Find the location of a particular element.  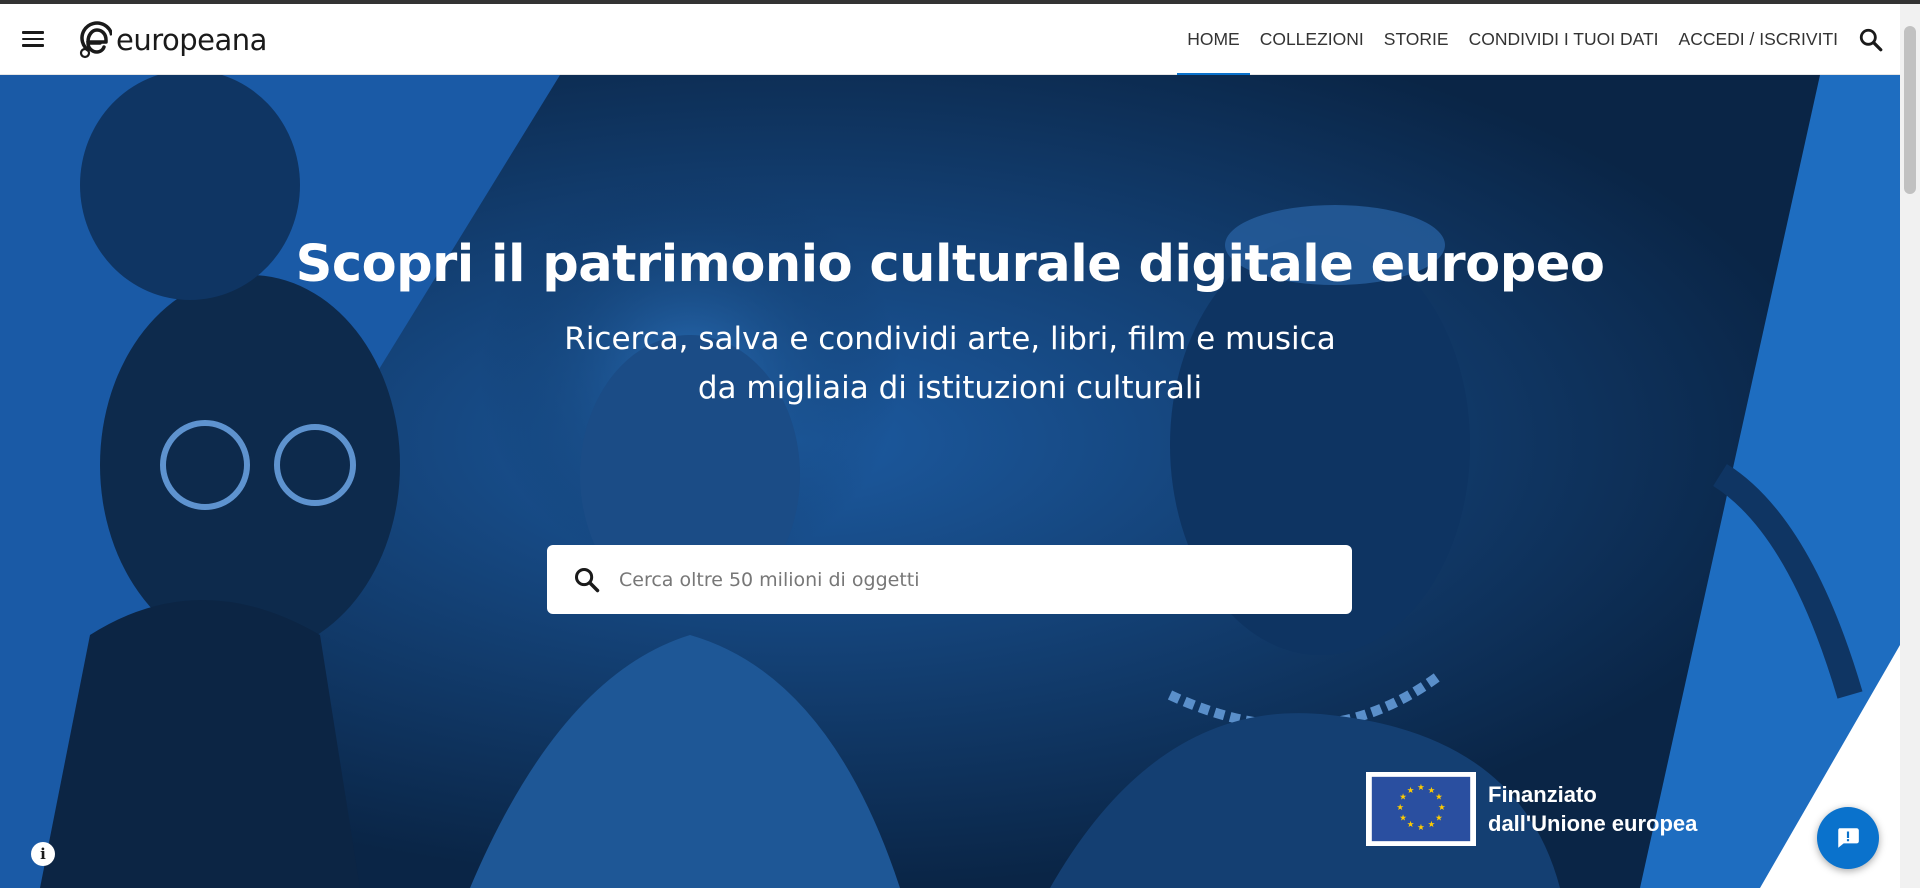

europeana-logo: europeana is located at coordinates (172, 40).